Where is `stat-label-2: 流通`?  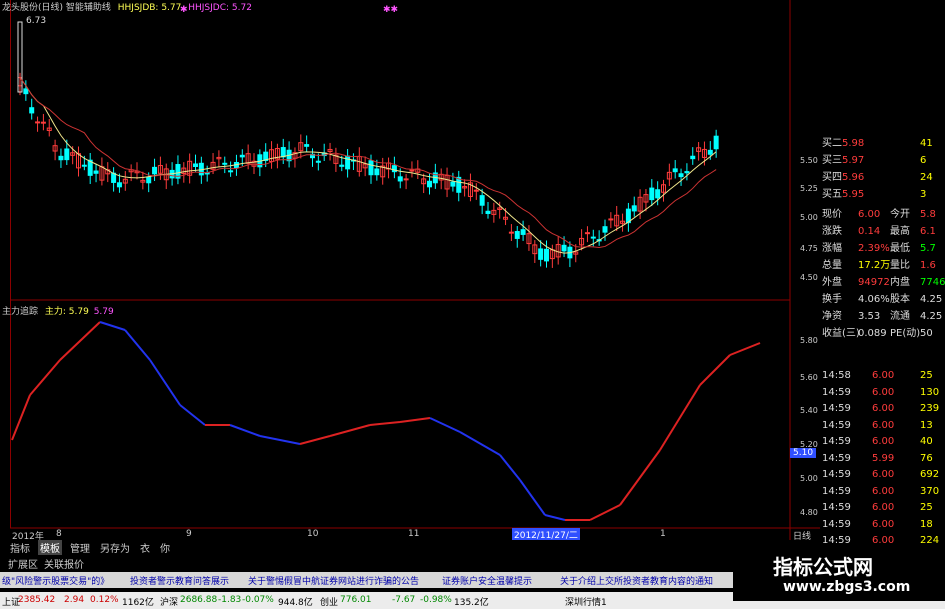 stat-label-2: 流通 is located at coordinates (900, 316).